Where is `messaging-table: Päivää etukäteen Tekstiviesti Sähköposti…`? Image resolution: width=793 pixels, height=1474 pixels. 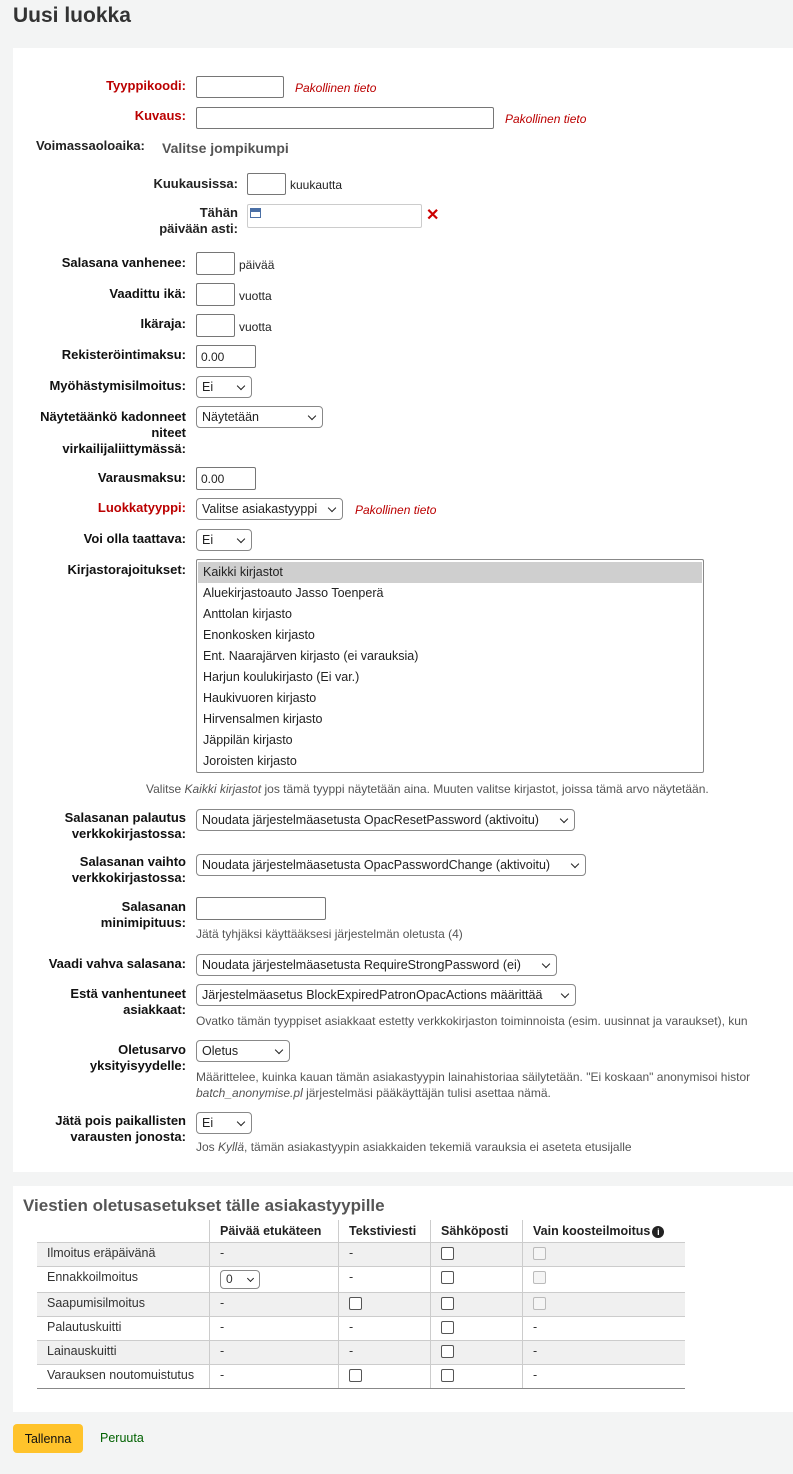
messaging-table: Päivää etukäteen Tekstiviesti Sähköposti… is located at coordinates (361, 1304).